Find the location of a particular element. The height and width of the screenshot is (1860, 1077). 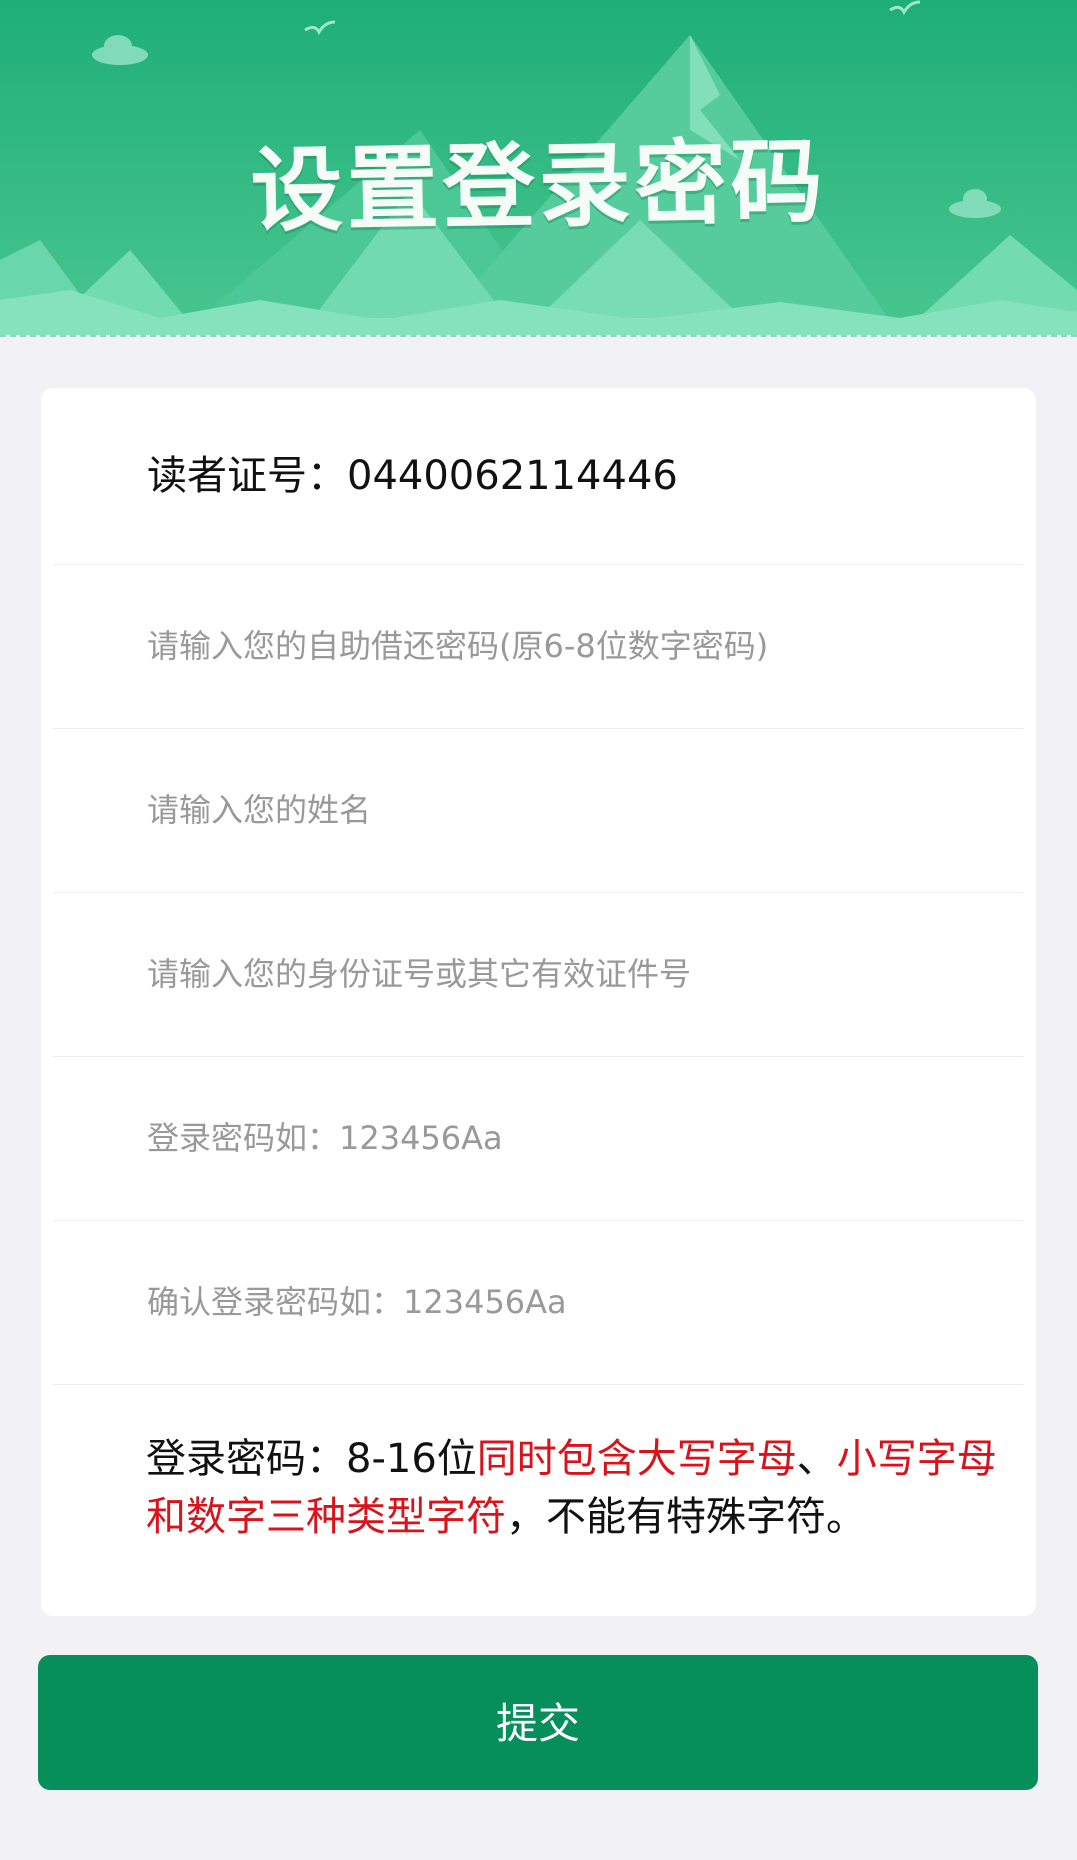

submit-button: 提交 is located at coordinates (538, 1722).